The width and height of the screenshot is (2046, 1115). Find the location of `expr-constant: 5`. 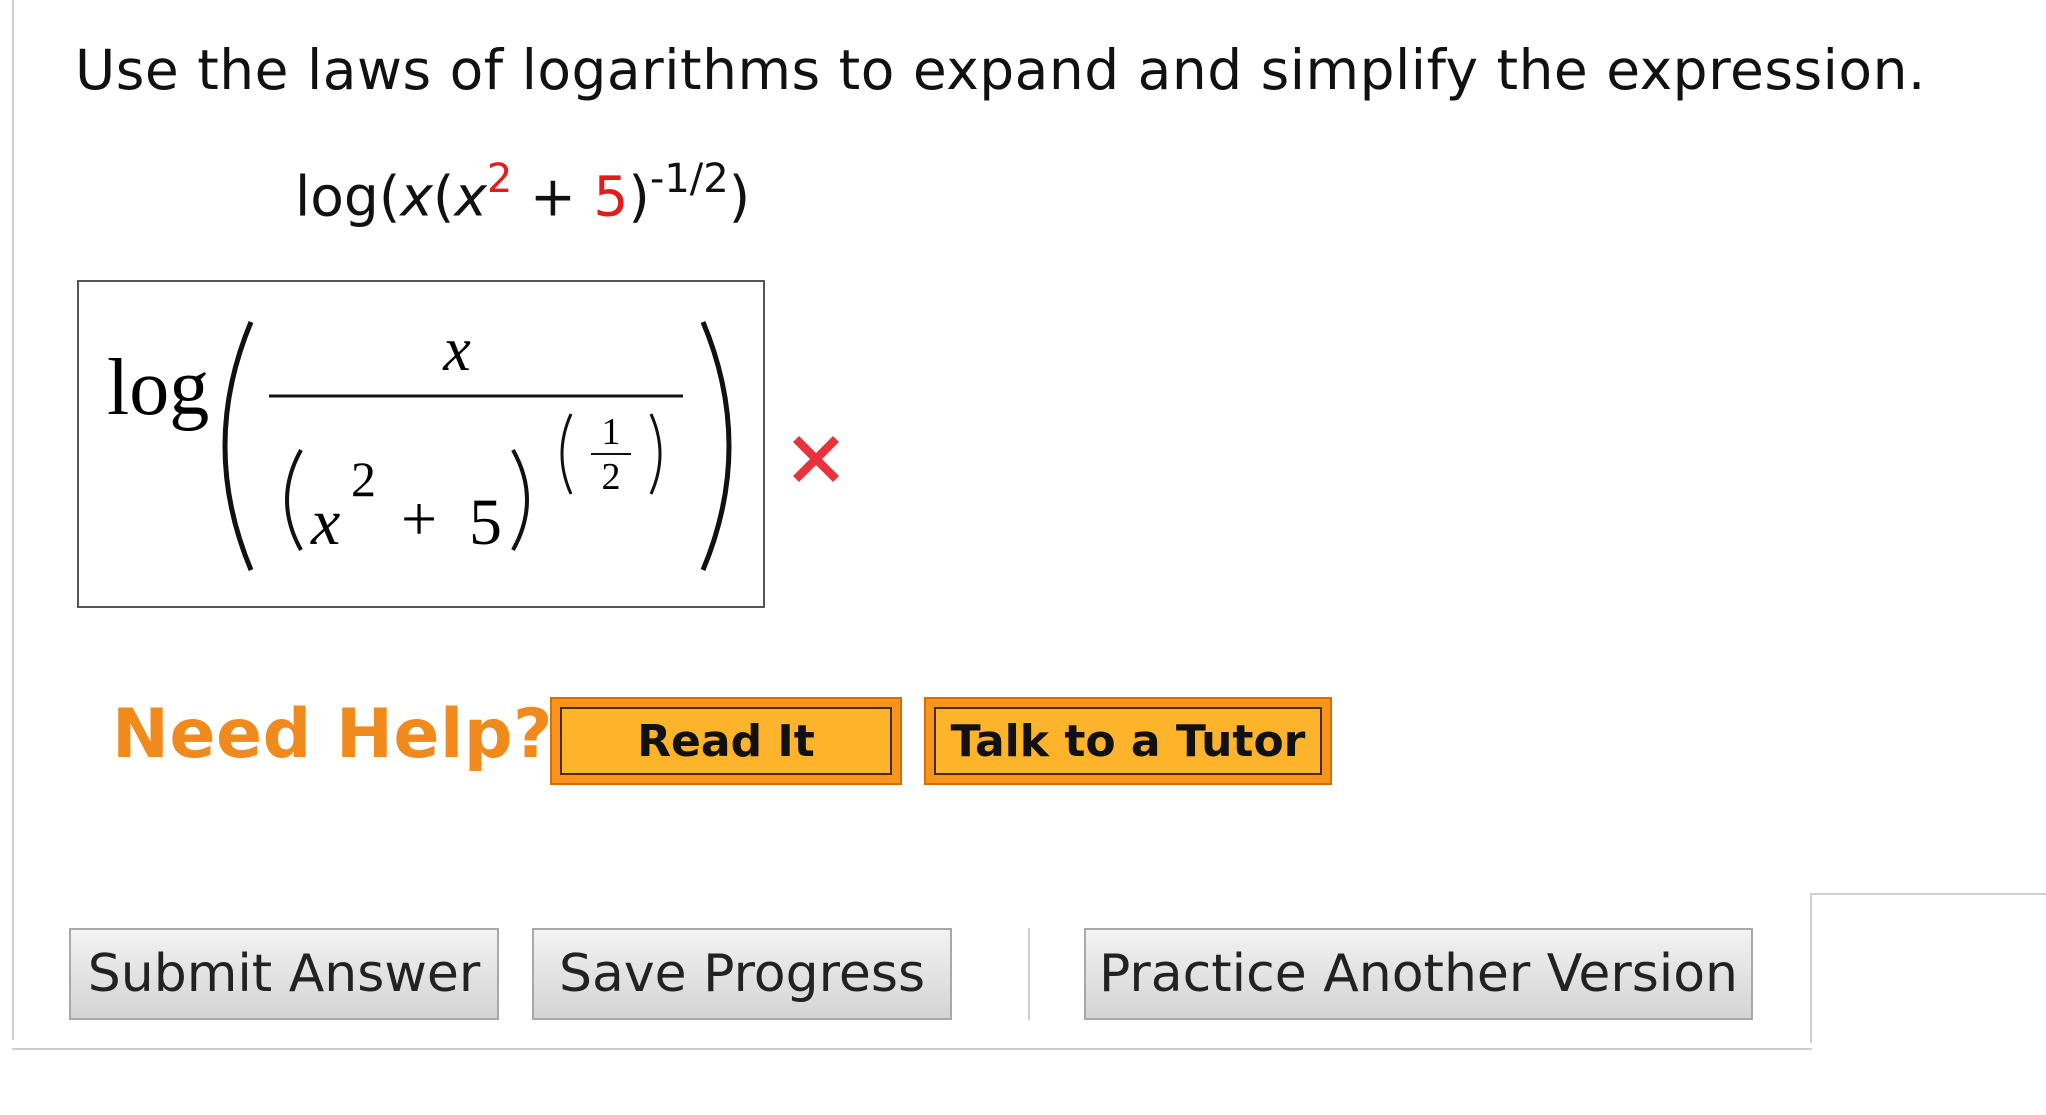

expr-constant: 5 is located at coordinates (611, 196).